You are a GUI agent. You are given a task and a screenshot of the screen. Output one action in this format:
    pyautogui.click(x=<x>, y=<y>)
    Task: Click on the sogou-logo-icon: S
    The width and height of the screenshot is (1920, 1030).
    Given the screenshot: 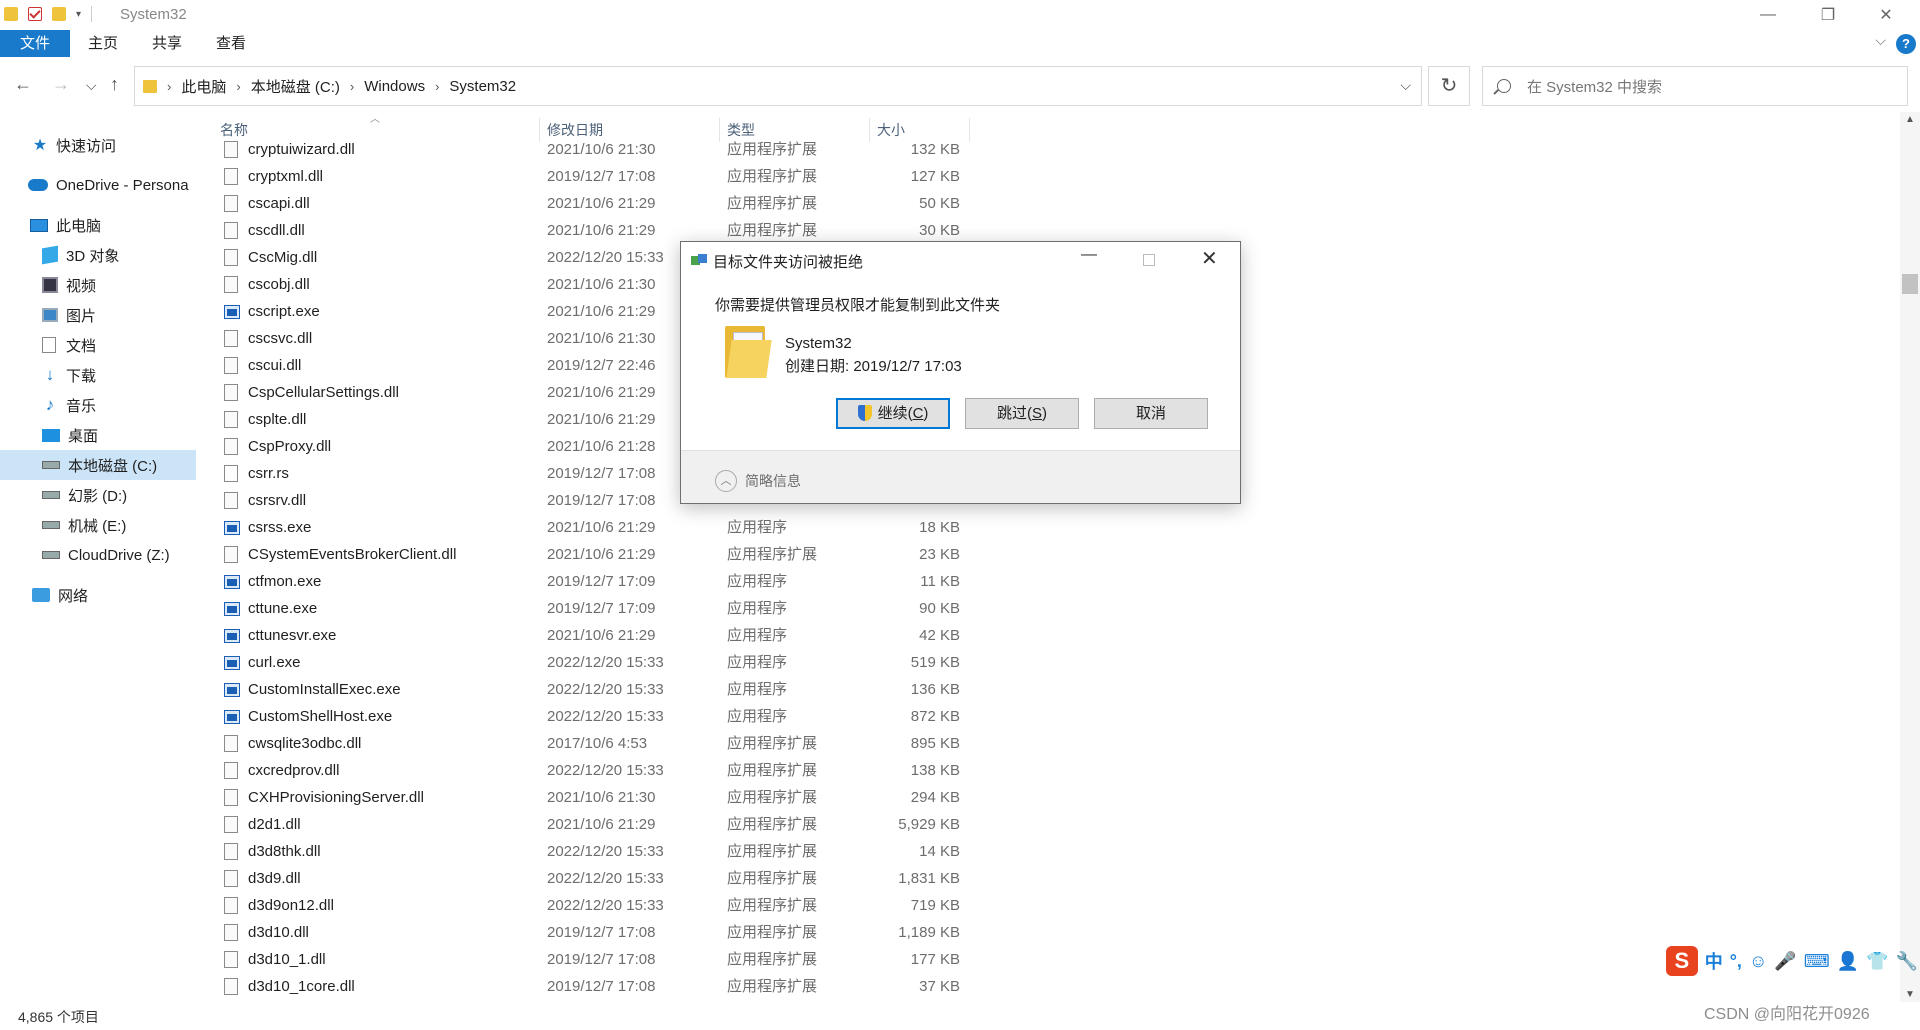 What is the action you would take?
    pyautogui.click(x=1682, y=961)
    